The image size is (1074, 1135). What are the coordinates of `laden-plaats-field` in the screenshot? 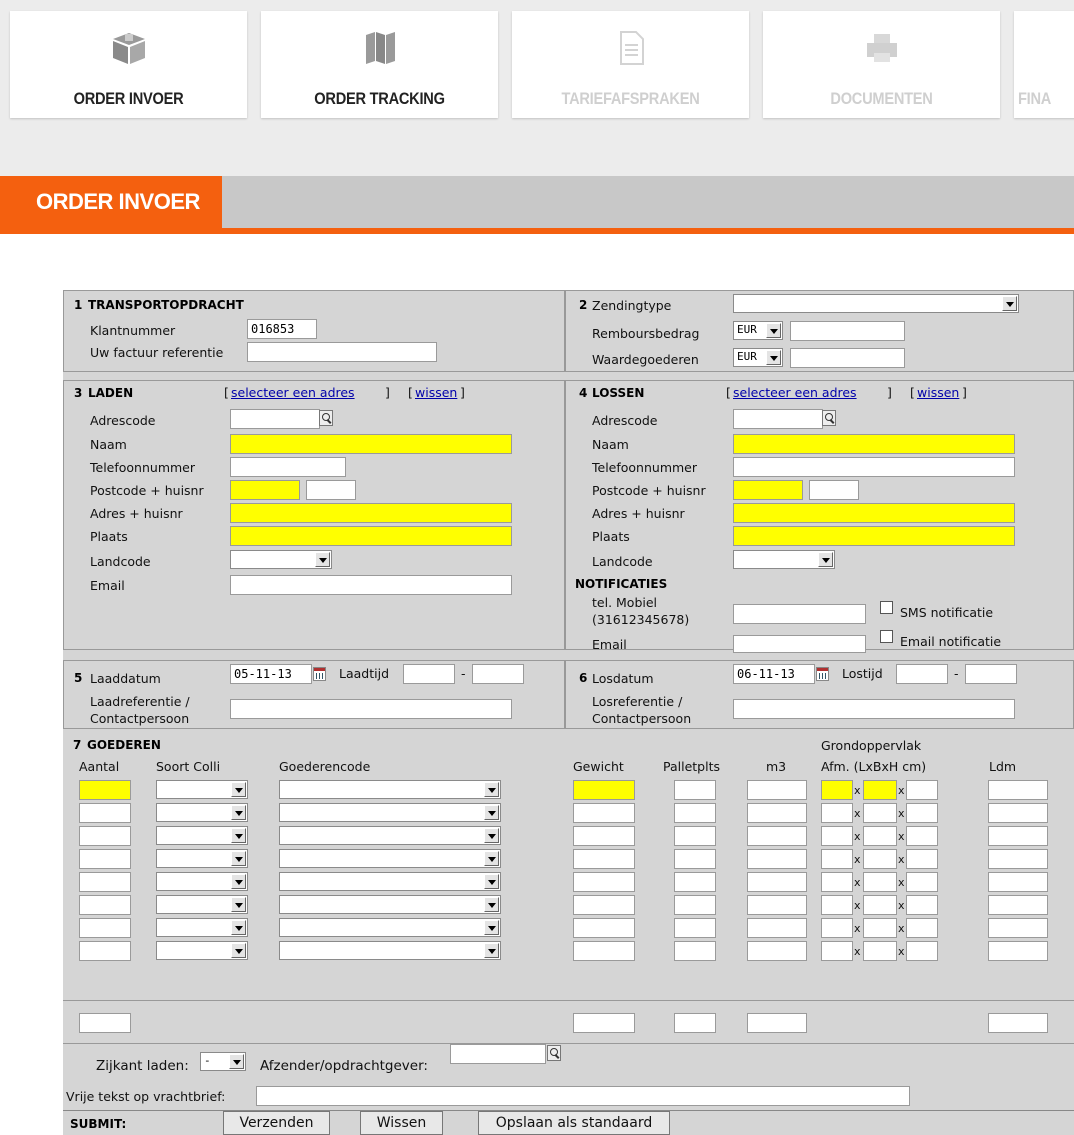 It's located at (371, 536).